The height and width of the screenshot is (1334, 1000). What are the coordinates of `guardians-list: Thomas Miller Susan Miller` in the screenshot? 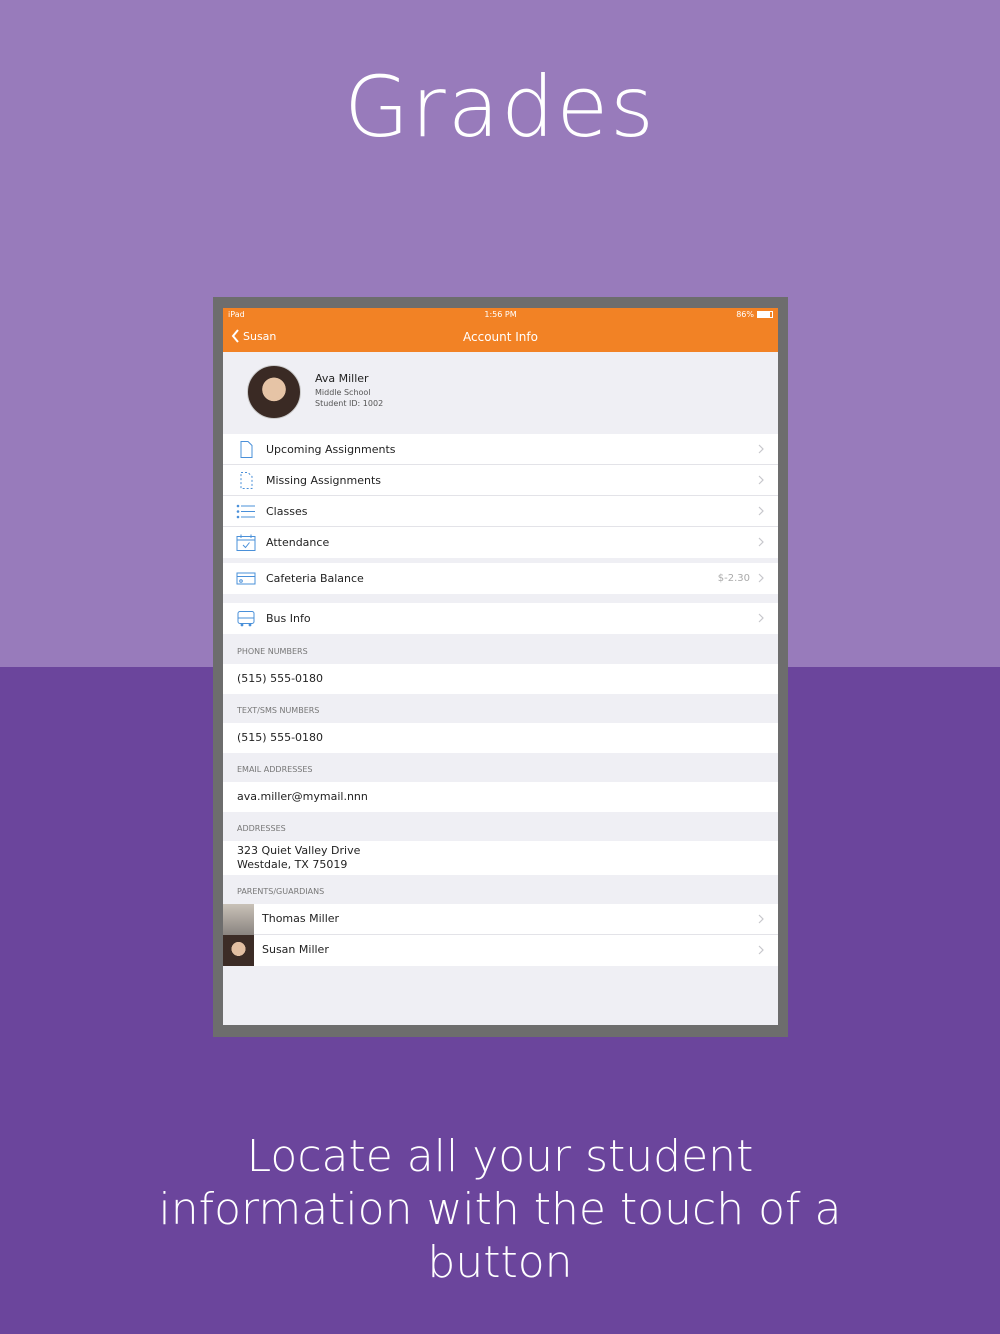 It's located at (500, 935).